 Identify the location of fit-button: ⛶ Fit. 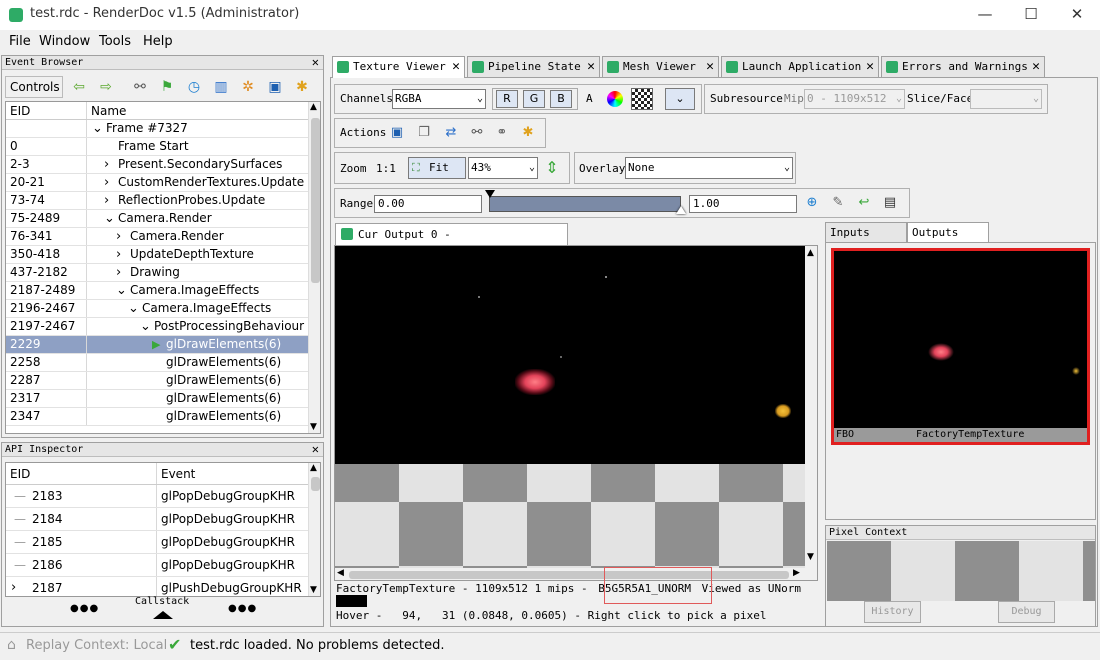
(437, 168).